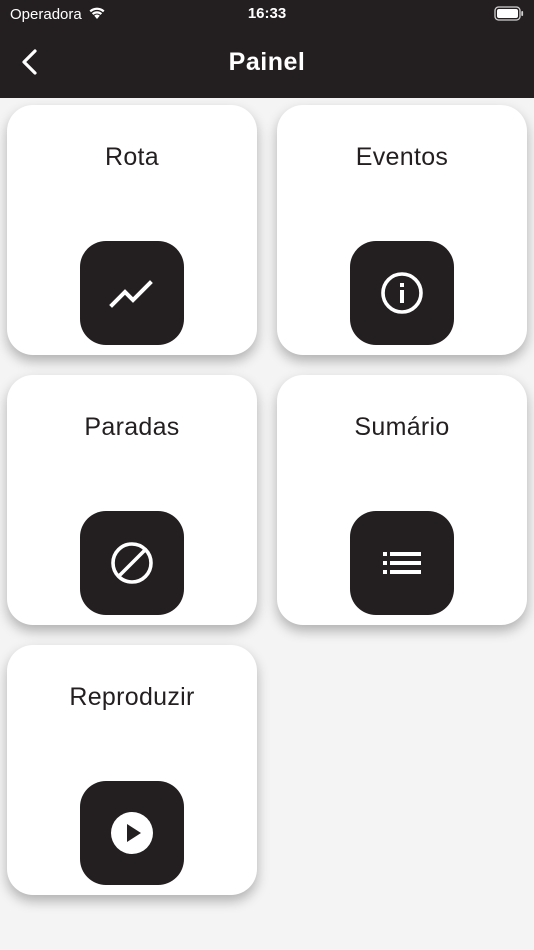 This screenshot has height=950, width=534. I want to click on tile-label: Eventos, so click(402, 157).